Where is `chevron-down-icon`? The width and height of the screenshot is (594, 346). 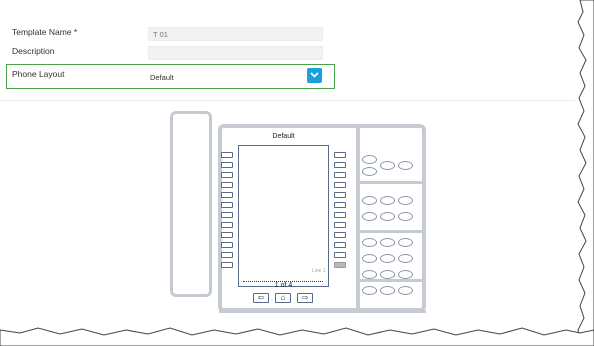
chevron-down-icon is located at coordinates (314, 75).